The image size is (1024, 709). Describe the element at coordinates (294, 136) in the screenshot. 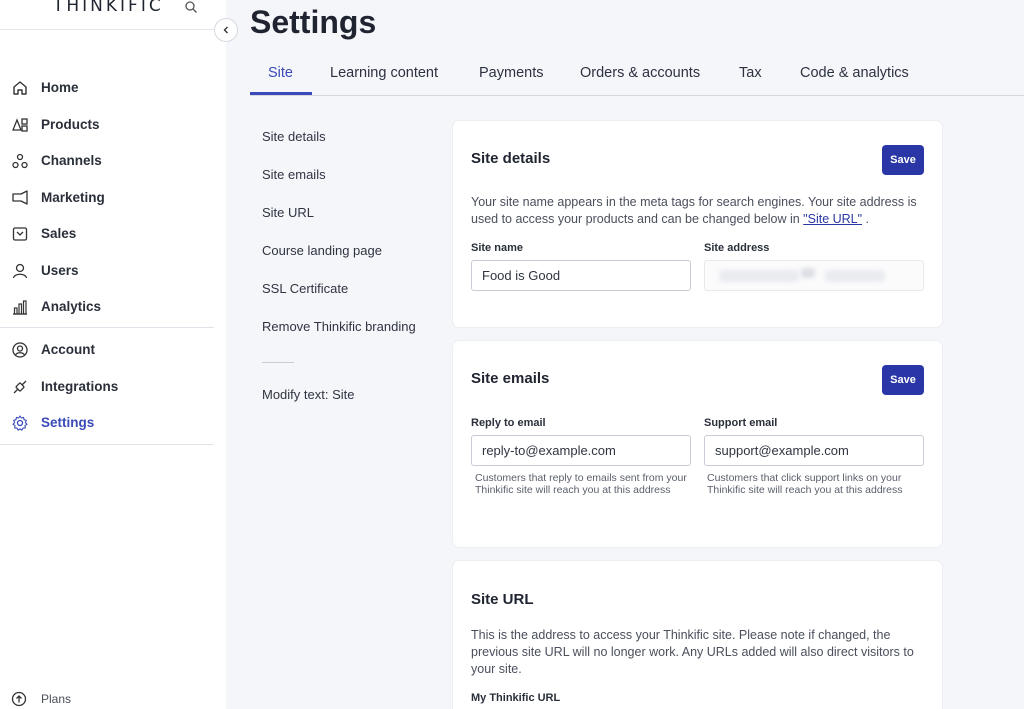

I see `subnav-site-details: Site details` at that location.